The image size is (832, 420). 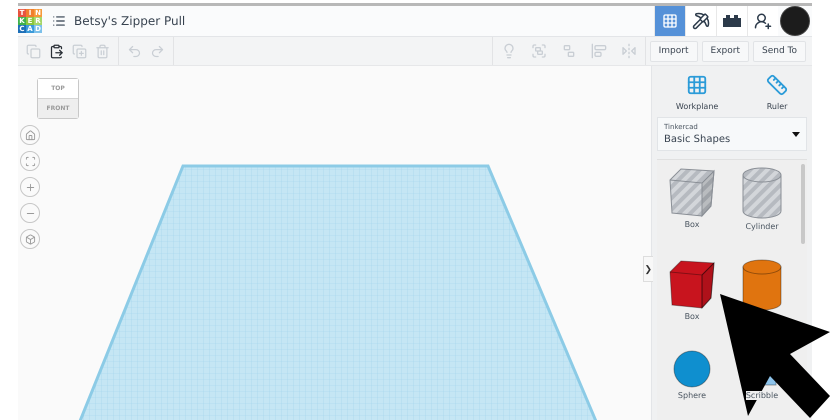 I want to click on align-icon, so click(x=598, y=51).